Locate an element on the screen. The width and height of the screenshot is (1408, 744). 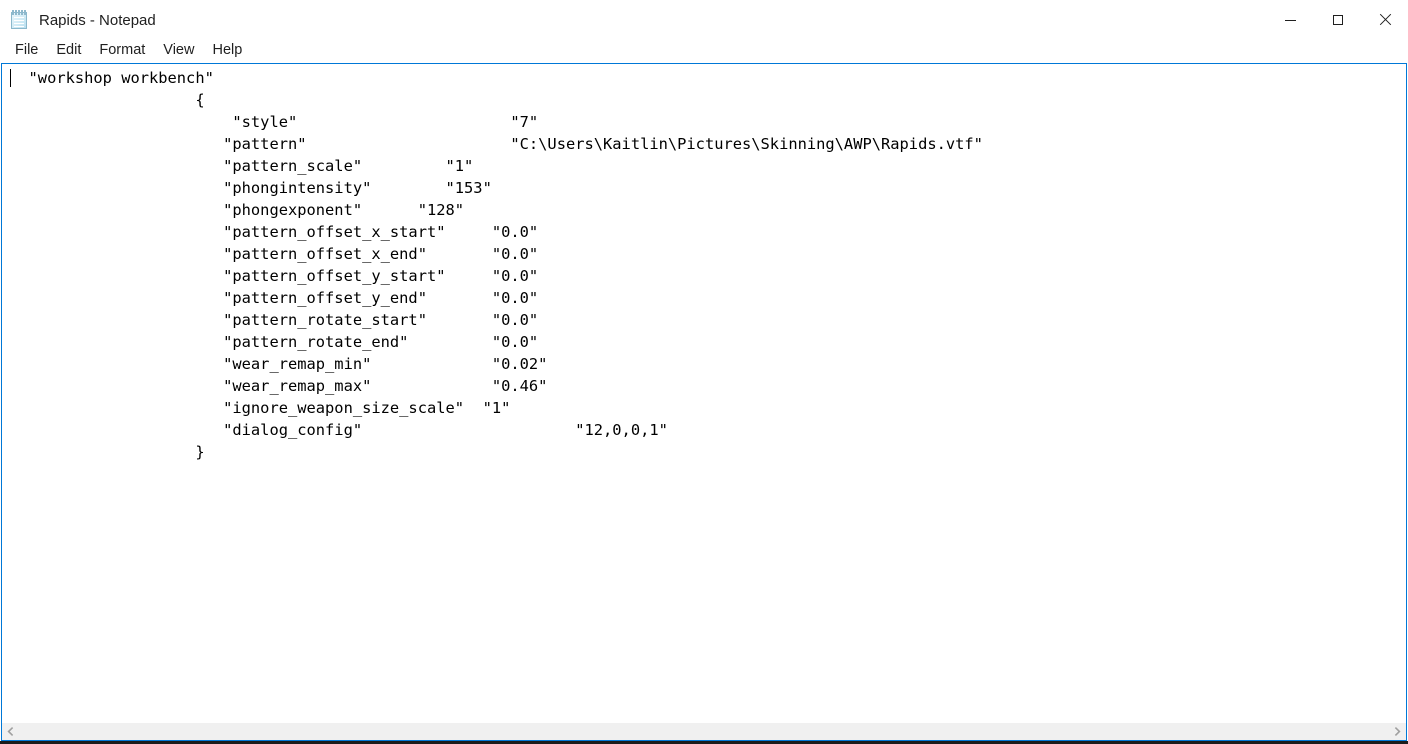
window-controls is located at coordinates (1337, 20).